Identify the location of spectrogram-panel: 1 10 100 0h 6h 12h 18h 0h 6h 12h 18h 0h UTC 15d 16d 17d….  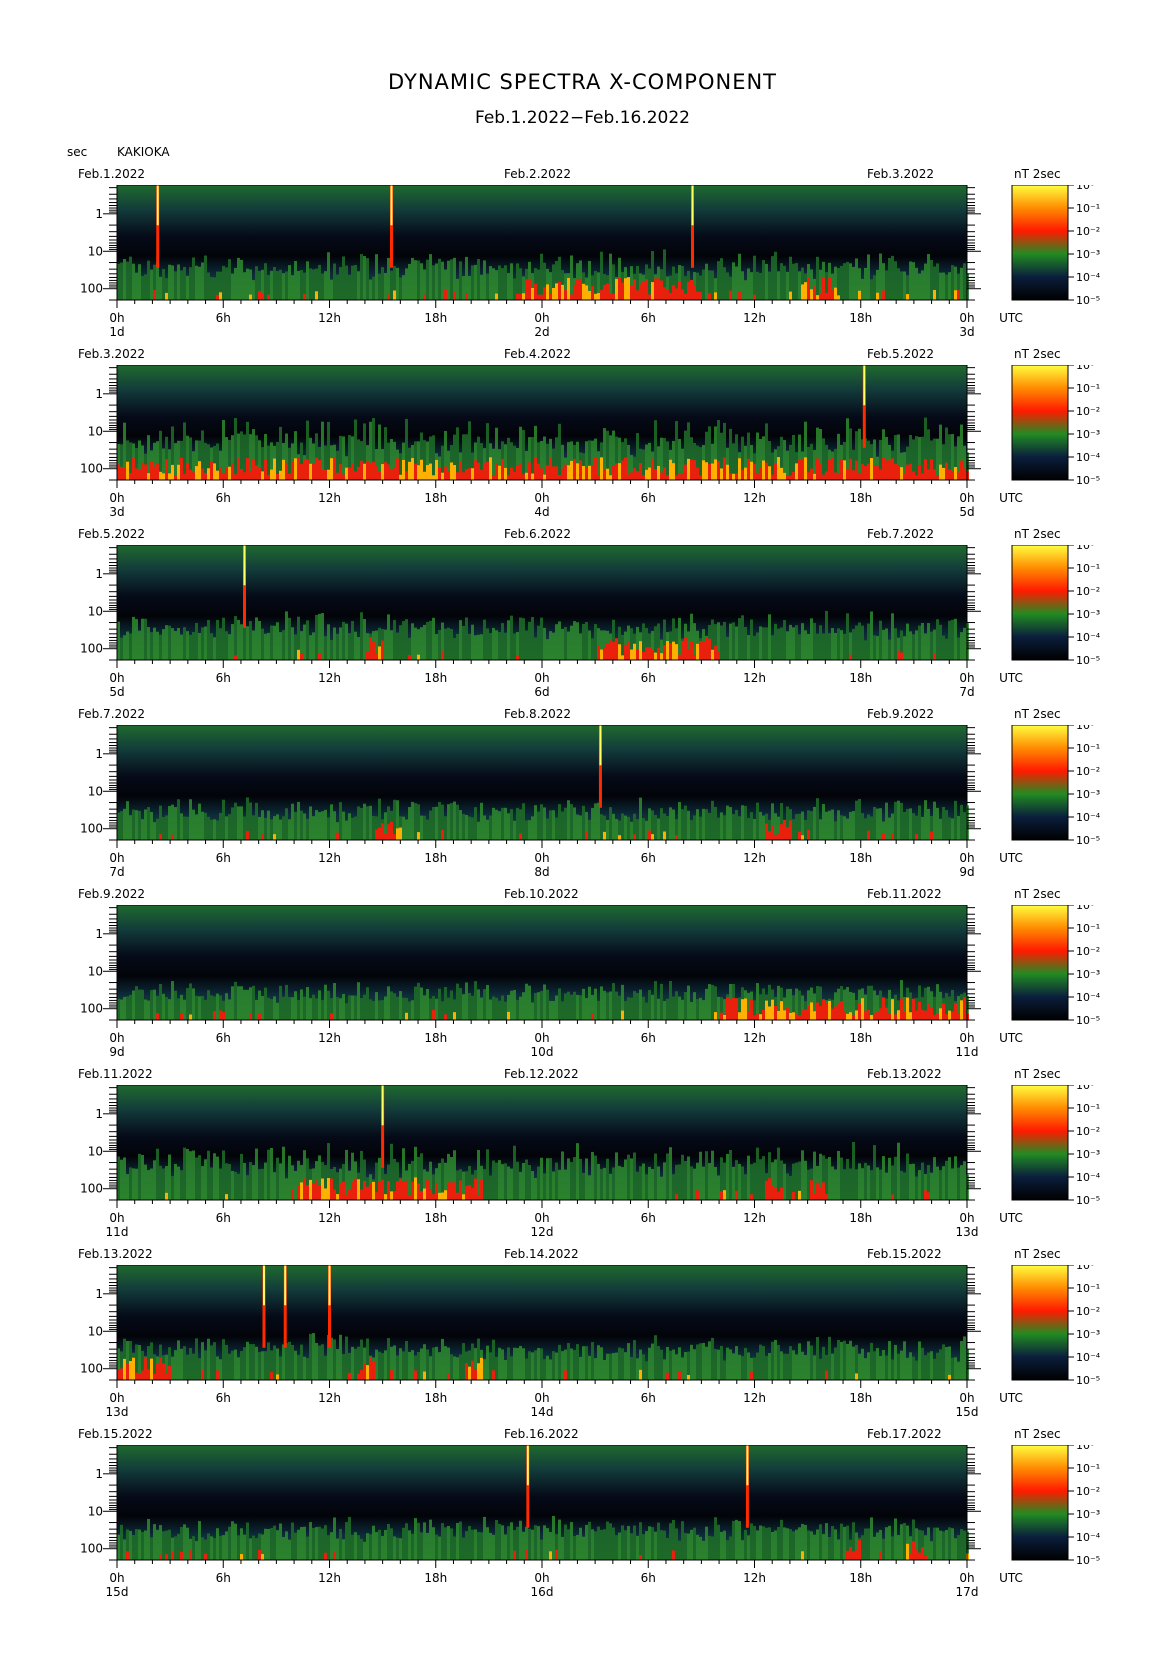
(590, 1522).